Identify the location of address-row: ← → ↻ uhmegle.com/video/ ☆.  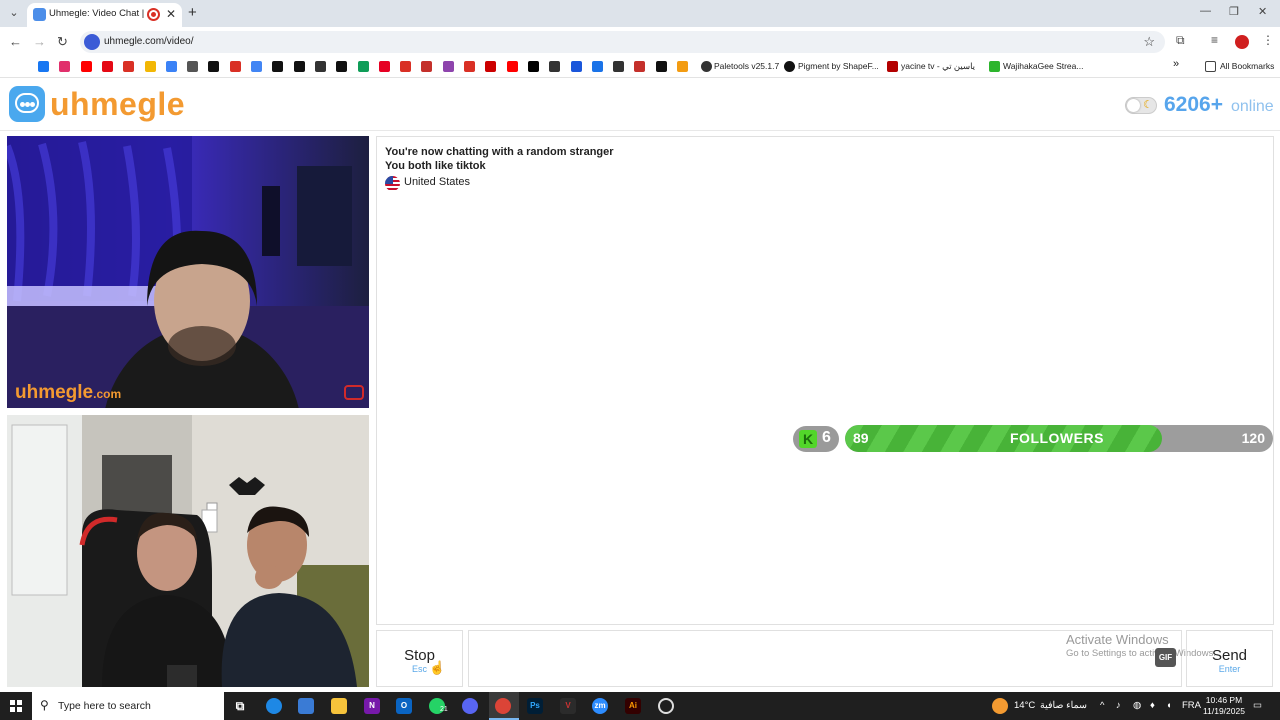
(640, 41).